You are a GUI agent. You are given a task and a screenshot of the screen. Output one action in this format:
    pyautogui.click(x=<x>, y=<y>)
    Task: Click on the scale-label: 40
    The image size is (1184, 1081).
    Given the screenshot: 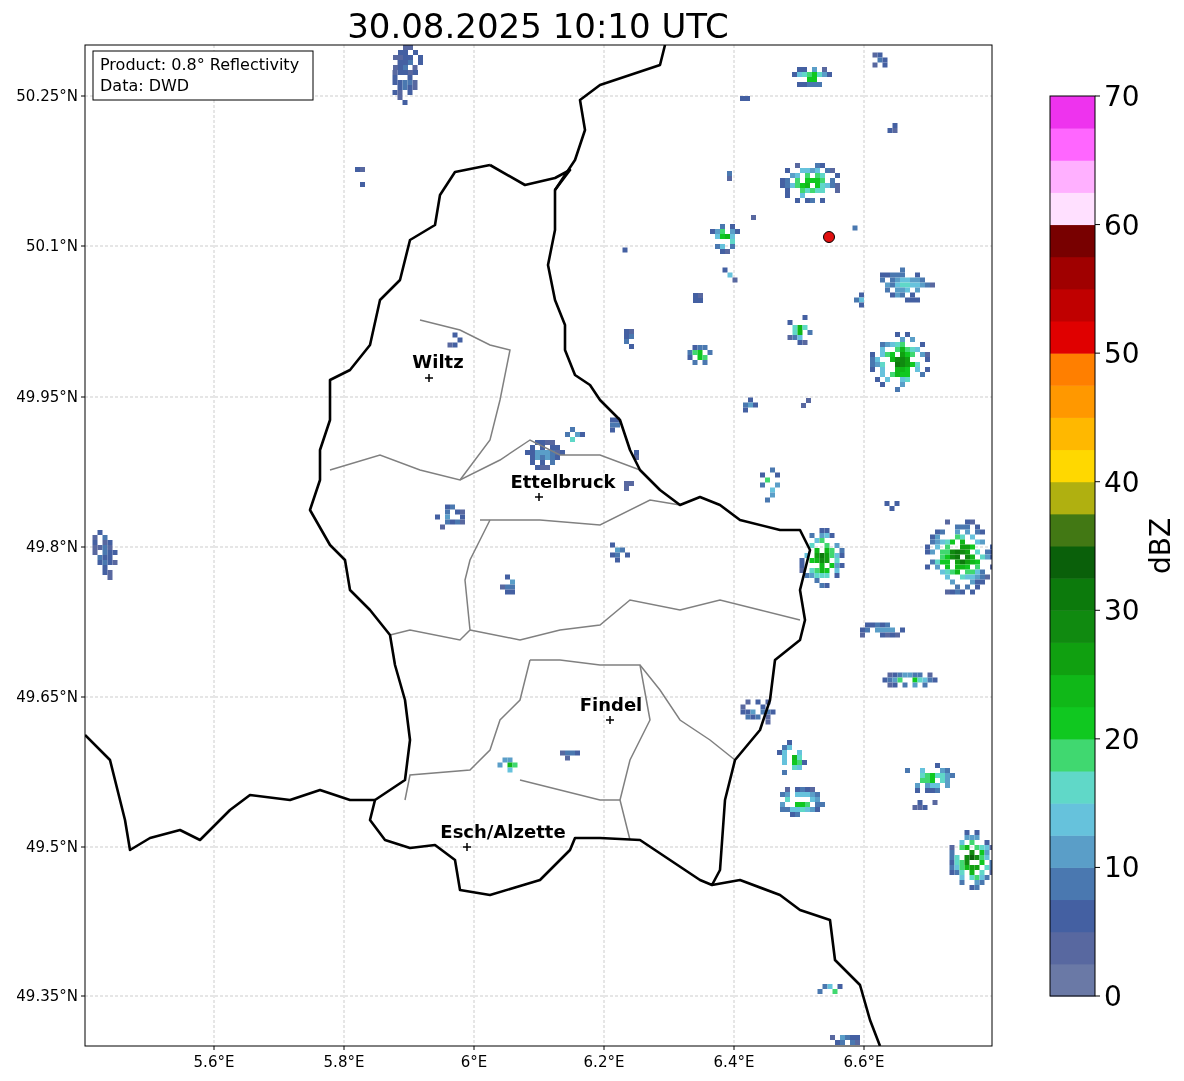 What is the action you would take?
    pyautogui.click(x=1122, y=482)
    